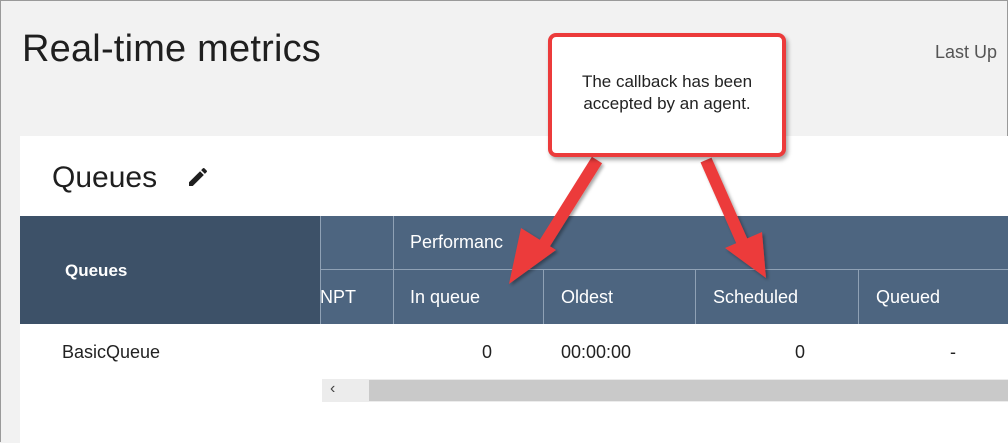 The image size is (1008, 443). What do you see at coordinates (487, 352) in the screenshot?
I see `in-queue-cell: 0` at bounding box center [487, 352].